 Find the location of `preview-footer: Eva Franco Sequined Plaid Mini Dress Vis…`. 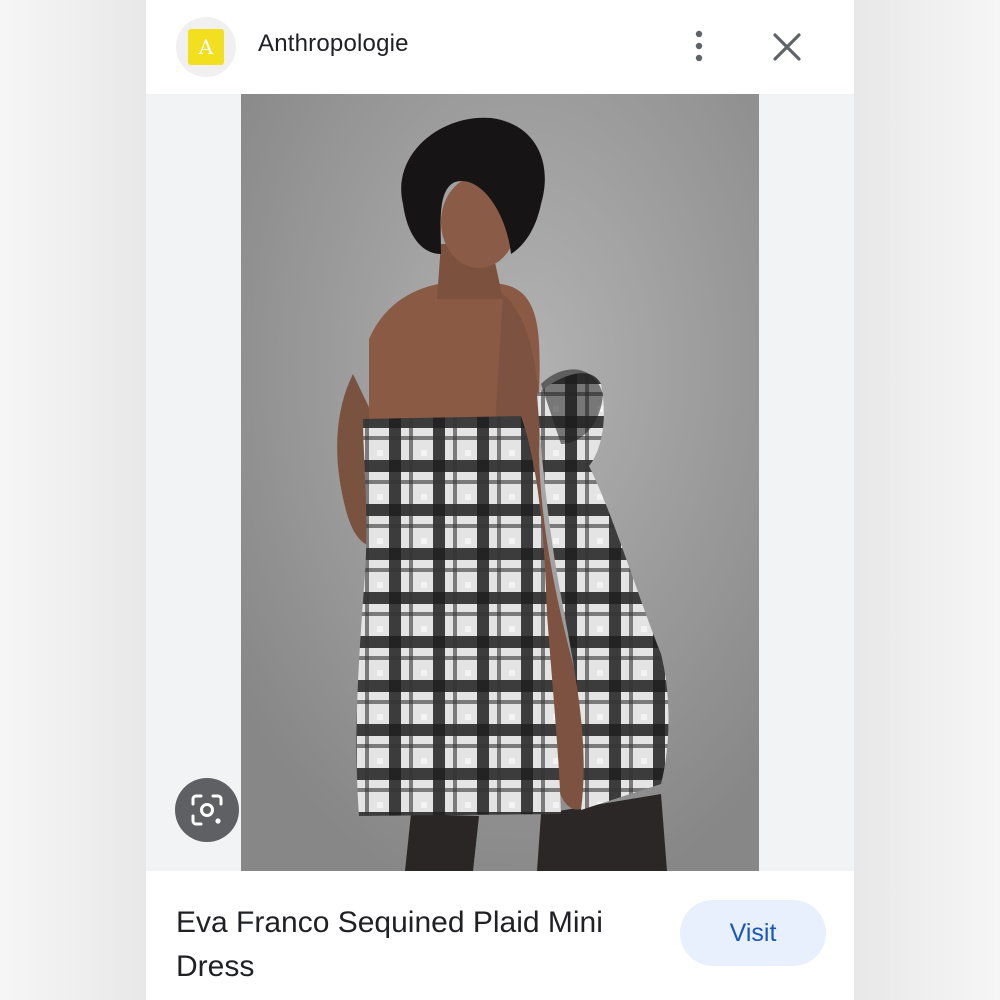

preview-footer: Eva Franco Sequined Plaid Mini Dress Vis… is located at coordinates (500, 935).